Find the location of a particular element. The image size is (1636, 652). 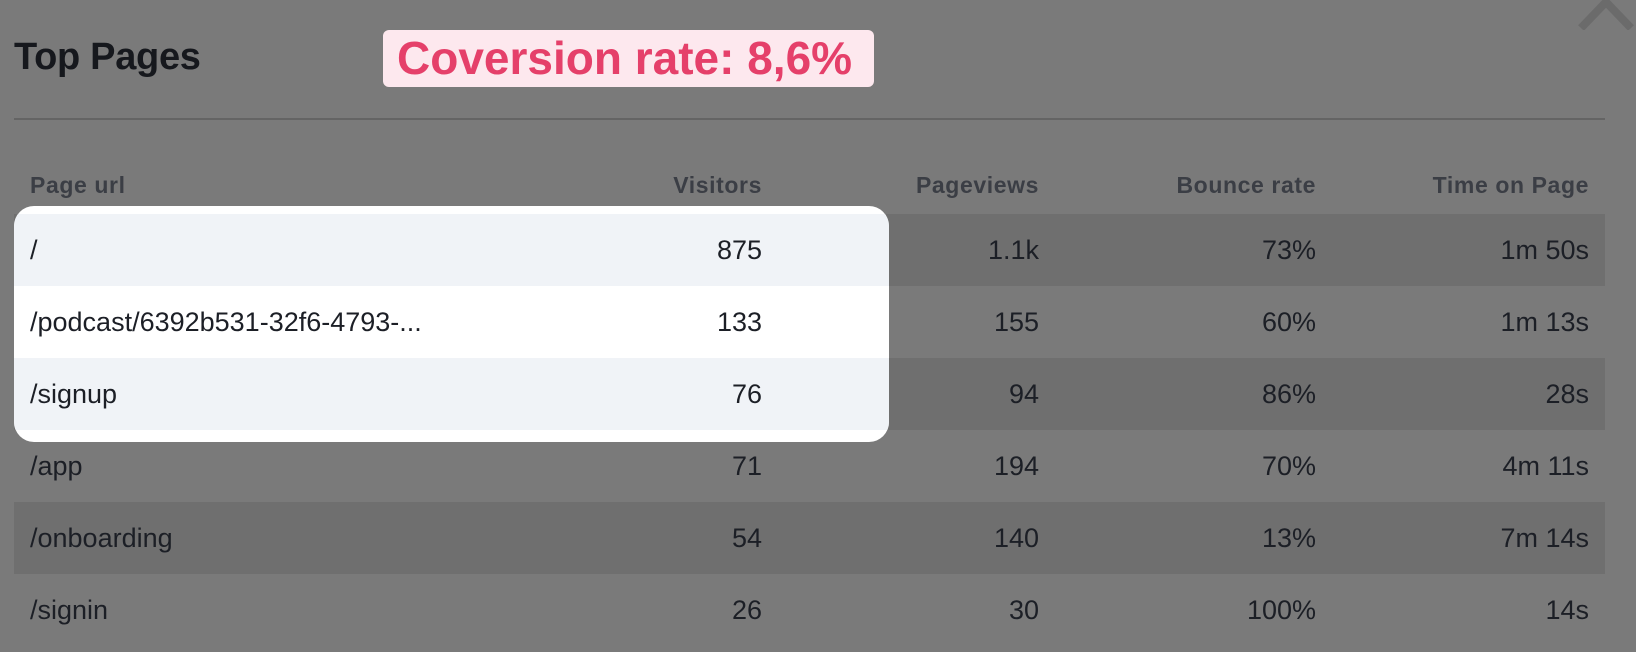

bounce-rate-cell: 100% is located at coordinates (1281, 610).